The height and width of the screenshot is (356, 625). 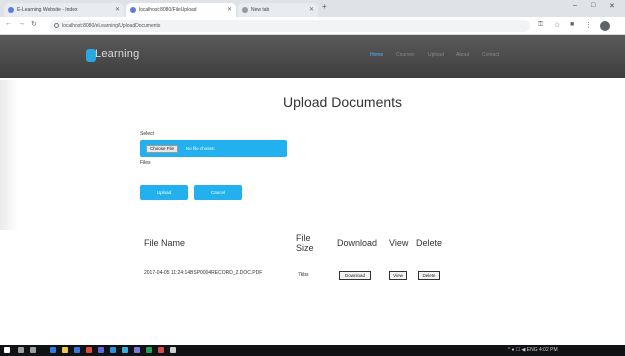 What do you see at coordinates (605, 26) in the screenshot?
I see `profile-avatar` at bounding box center [605, 26].